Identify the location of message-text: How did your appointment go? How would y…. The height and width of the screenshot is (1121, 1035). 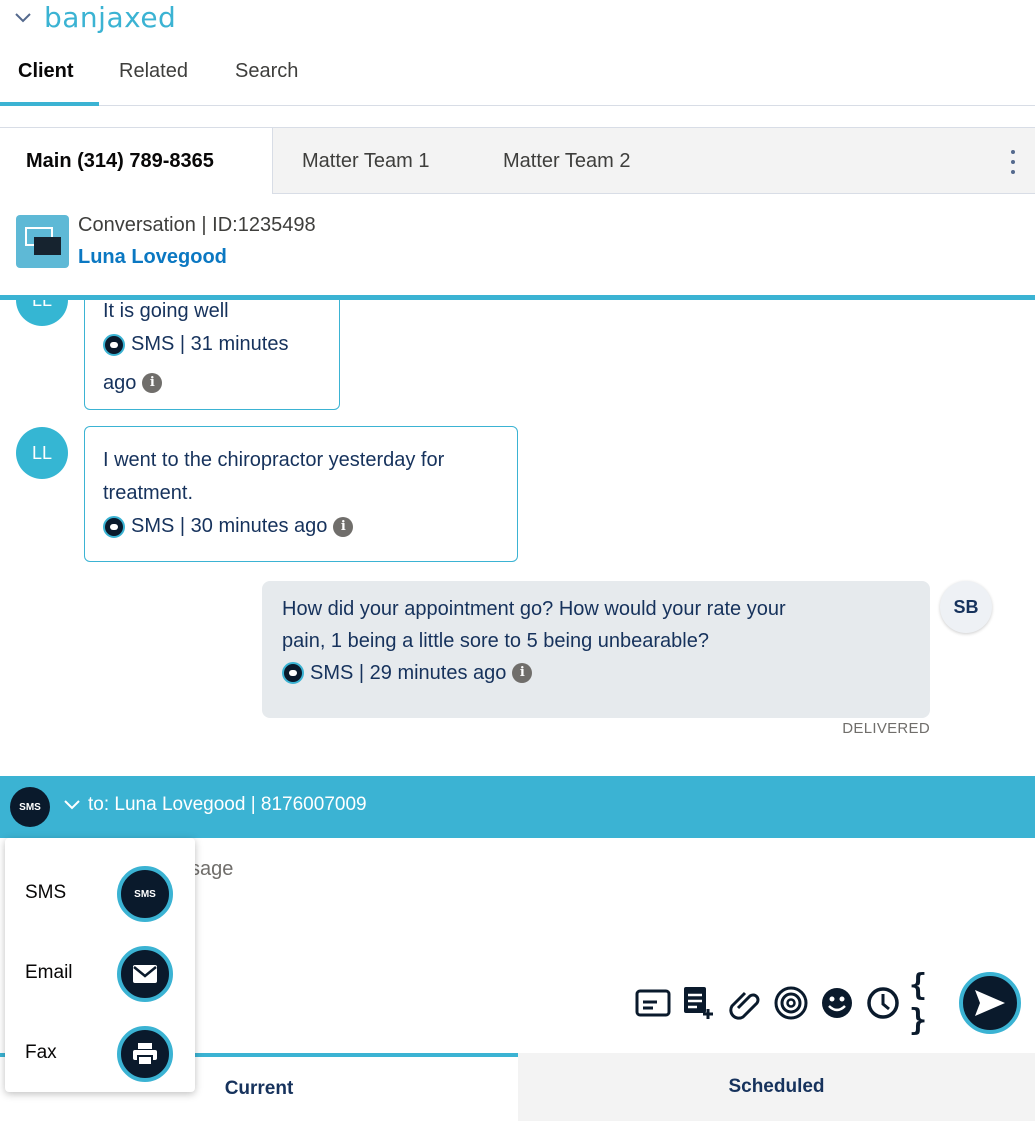
(534, 609).